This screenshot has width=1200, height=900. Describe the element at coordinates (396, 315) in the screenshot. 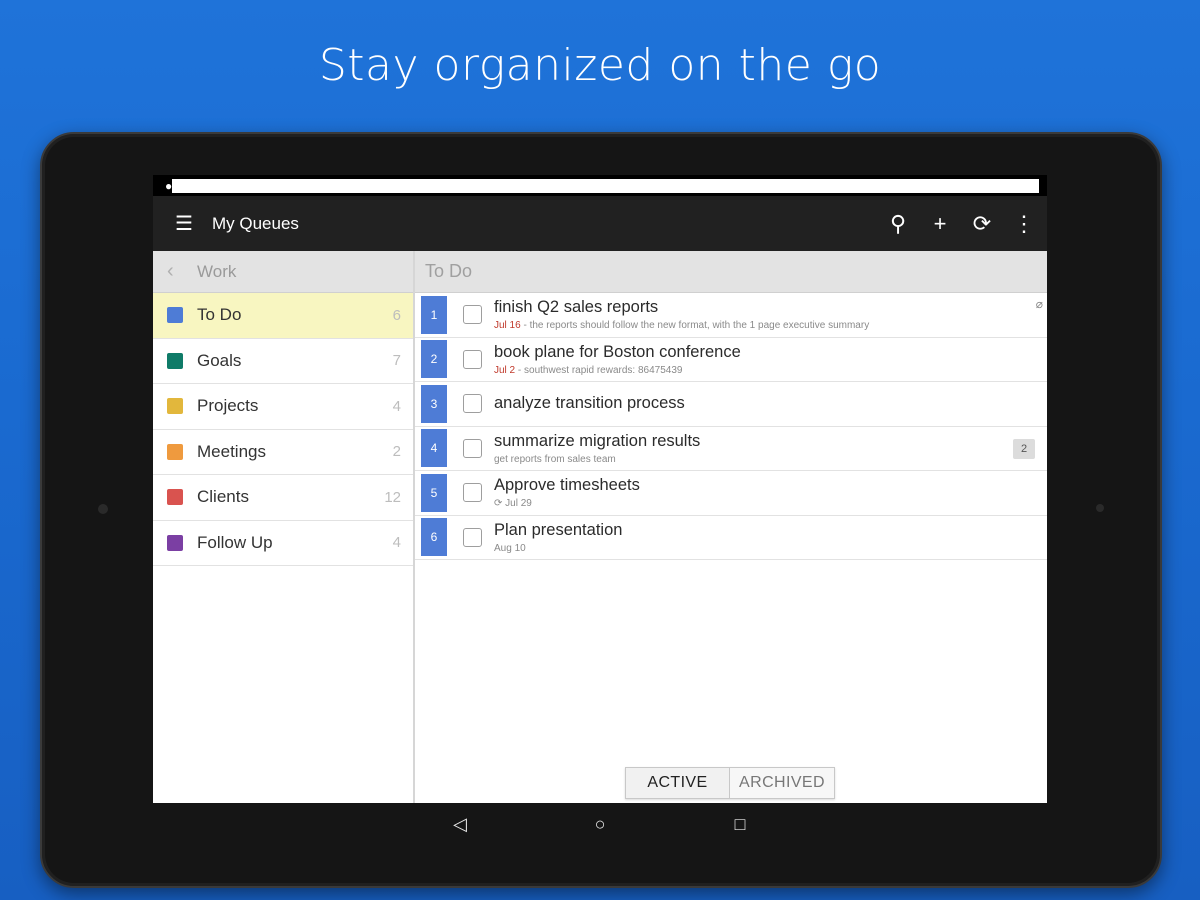

I see `queue-count: 6` at that location.